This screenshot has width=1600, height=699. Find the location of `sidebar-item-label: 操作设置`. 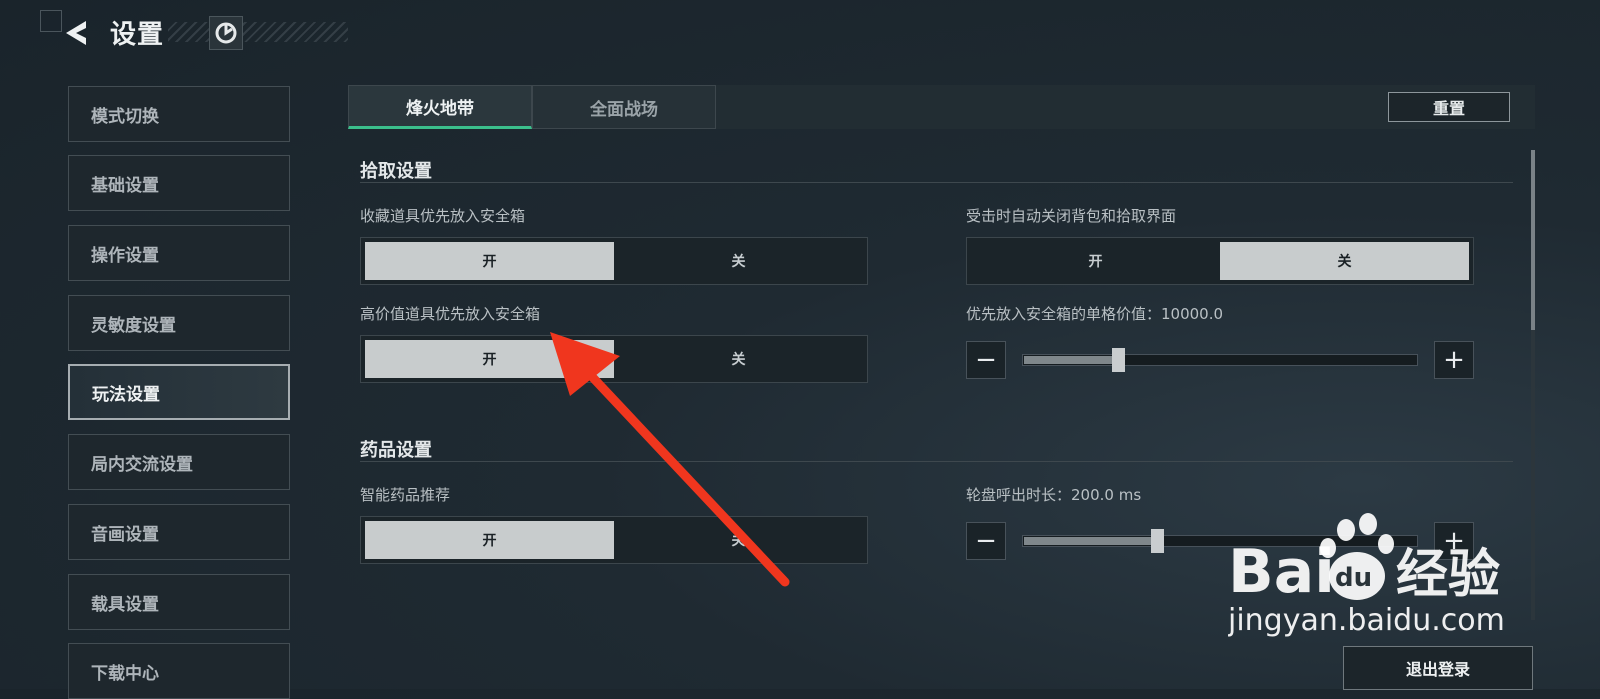

sidebar-item-label: 操作设置 is located at coordinates (125, 255).